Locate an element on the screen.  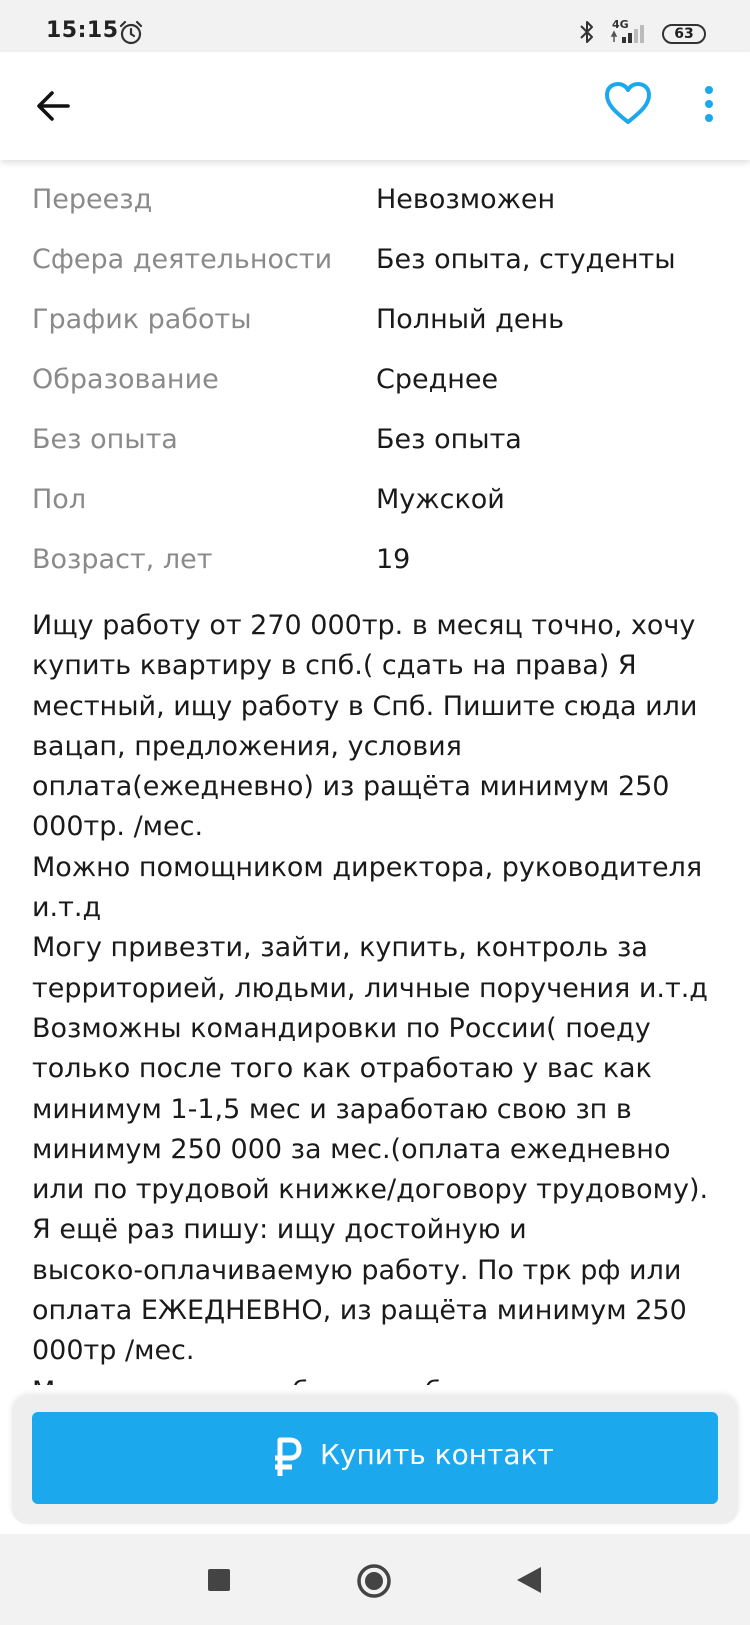
attribute-label: Сфера деятельности is located at coordinates (182, 259).